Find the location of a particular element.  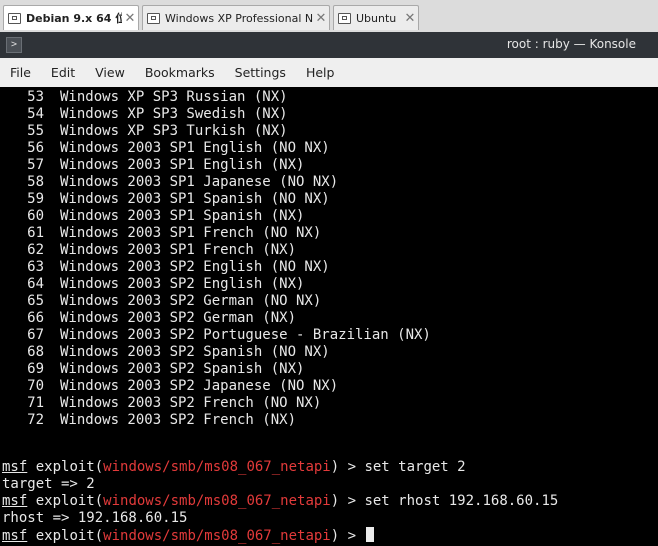

target-row: 63 Windows 2003 SP2 English (NO NX) is located at coordinates (215, 267).